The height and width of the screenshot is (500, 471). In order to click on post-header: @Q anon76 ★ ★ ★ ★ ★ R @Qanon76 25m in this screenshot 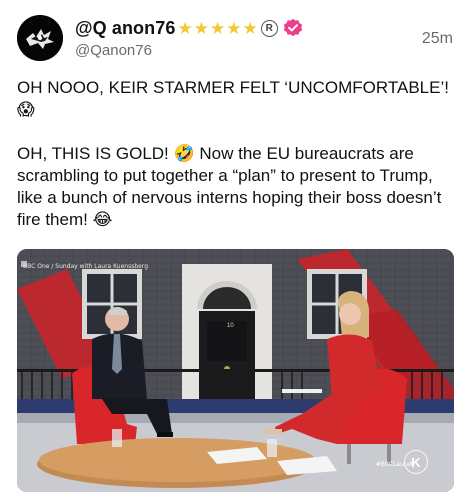, I will do `click(237, 39)`.